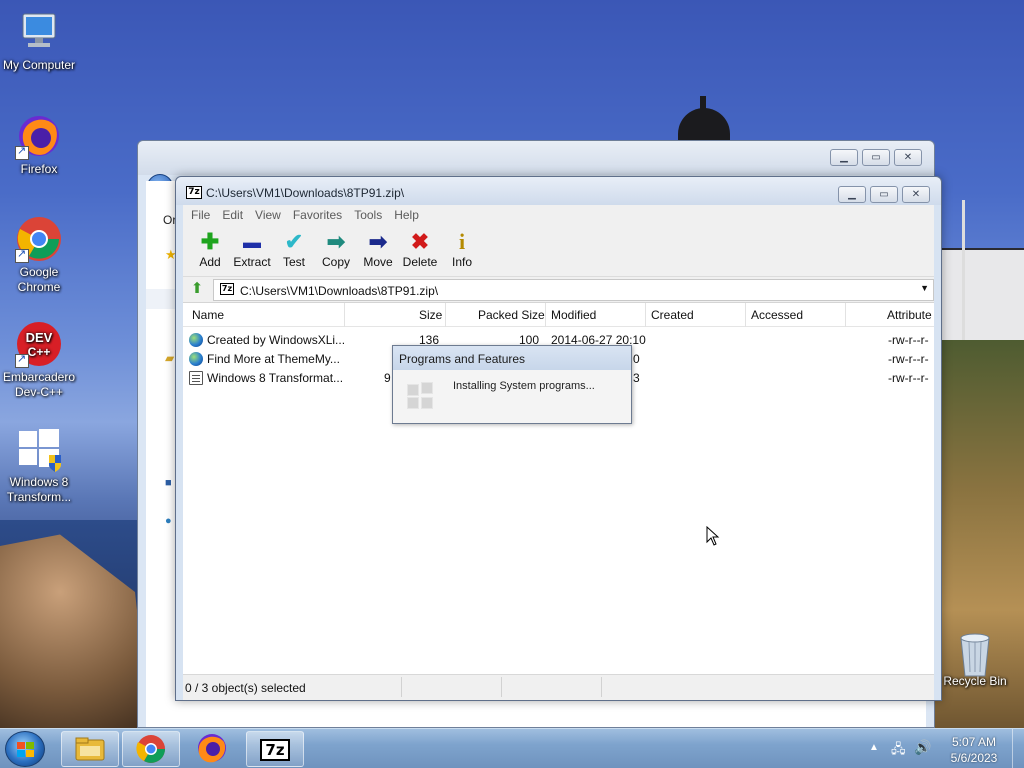  I want to click on chrome-icon, so click(39, 239).